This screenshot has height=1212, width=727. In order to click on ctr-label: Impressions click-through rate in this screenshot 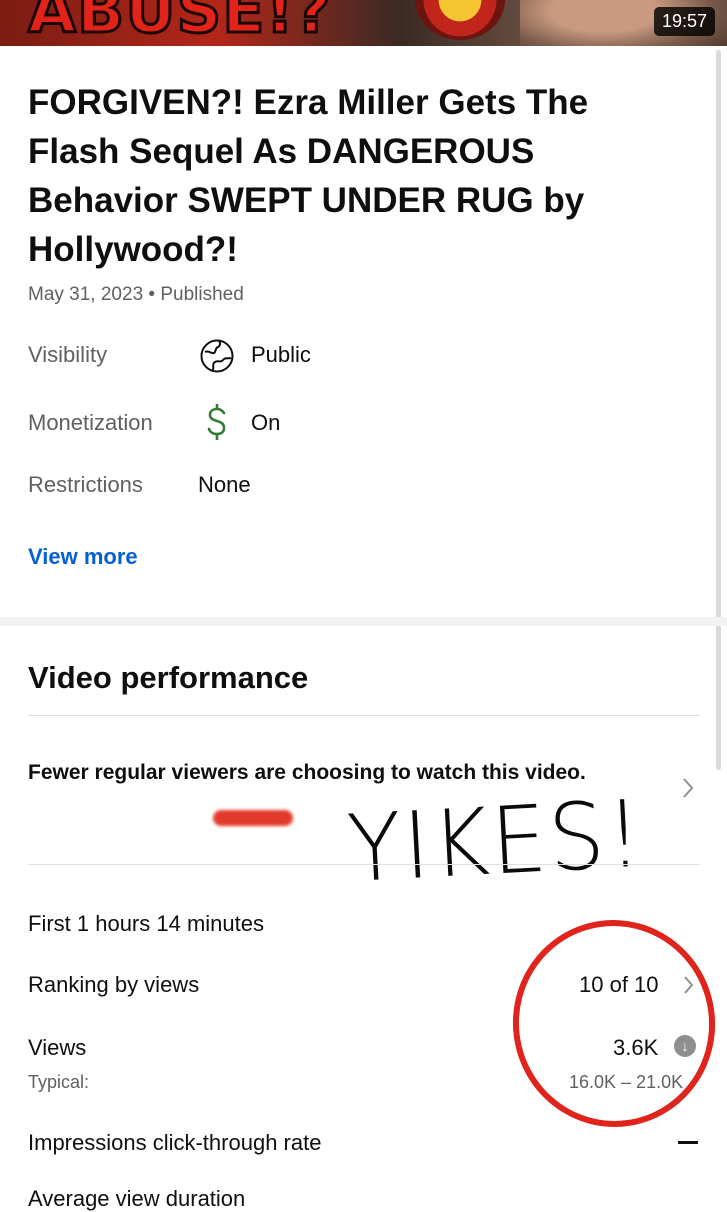, I will do `click(175, 1142)`.